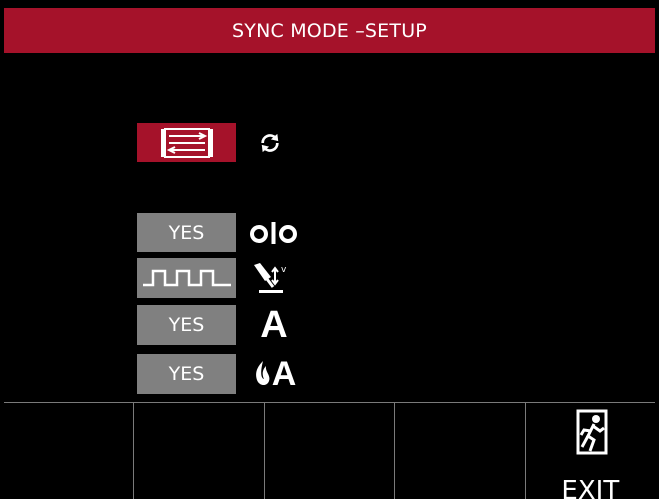 The height and width of the screenshot is (499, 659). I want to click on hot-start-ampere-icon: A, so click(275, 374).